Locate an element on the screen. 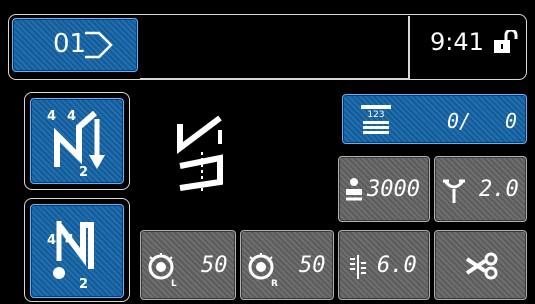  padlock-unlocked-icon is located at coordinates (505, 42).